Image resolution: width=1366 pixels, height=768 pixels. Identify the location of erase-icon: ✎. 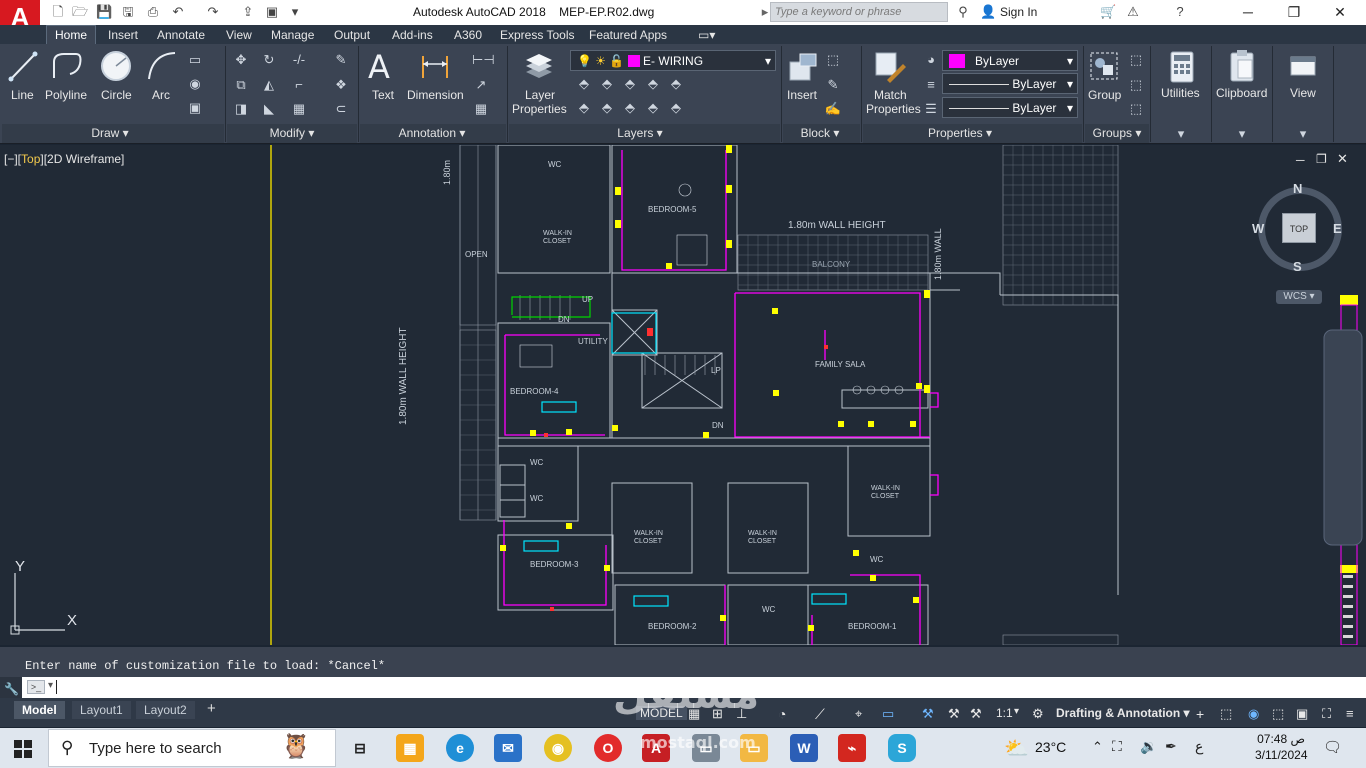
(341, 60).